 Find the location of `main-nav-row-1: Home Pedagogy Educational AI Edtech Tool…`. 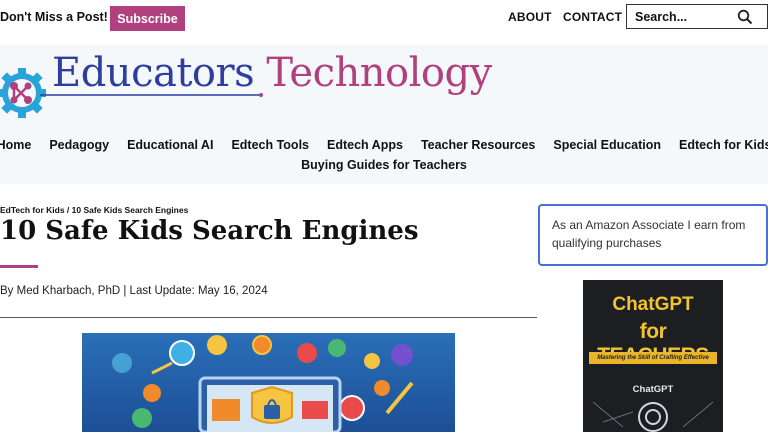

main-nav-row-1: Home Pedagogy Educational AI Edtech Tool… is located at coordinates (384, 145).